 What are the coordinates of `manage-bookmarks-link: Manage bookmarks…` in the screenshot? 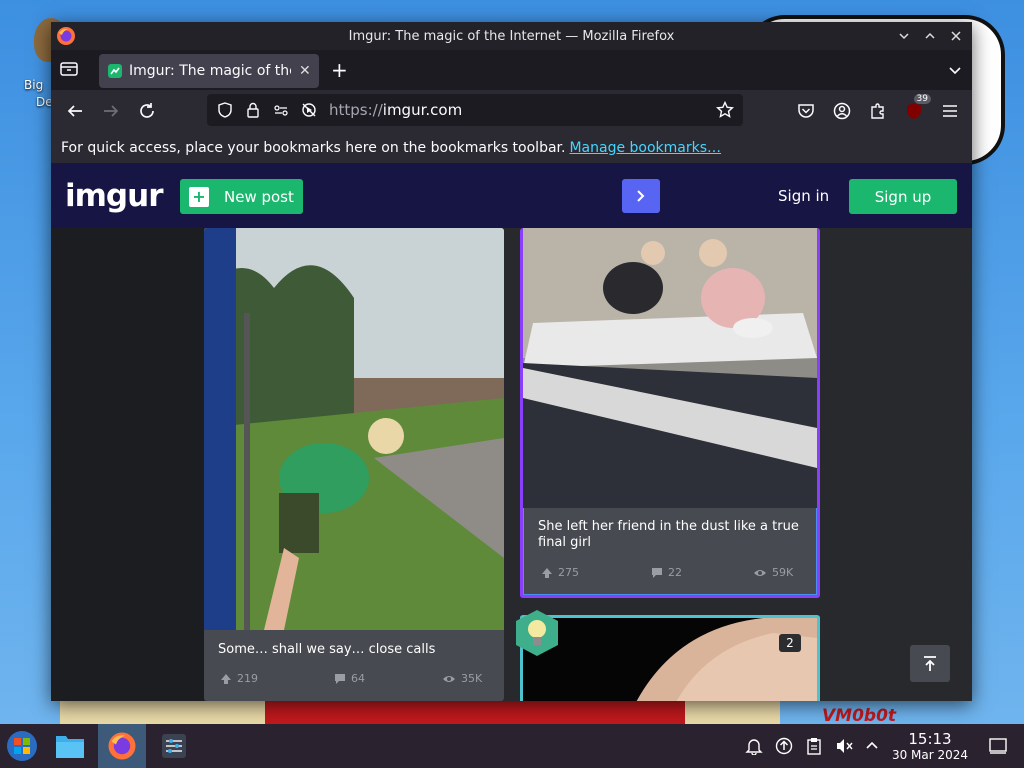 It's located at (645, 148).